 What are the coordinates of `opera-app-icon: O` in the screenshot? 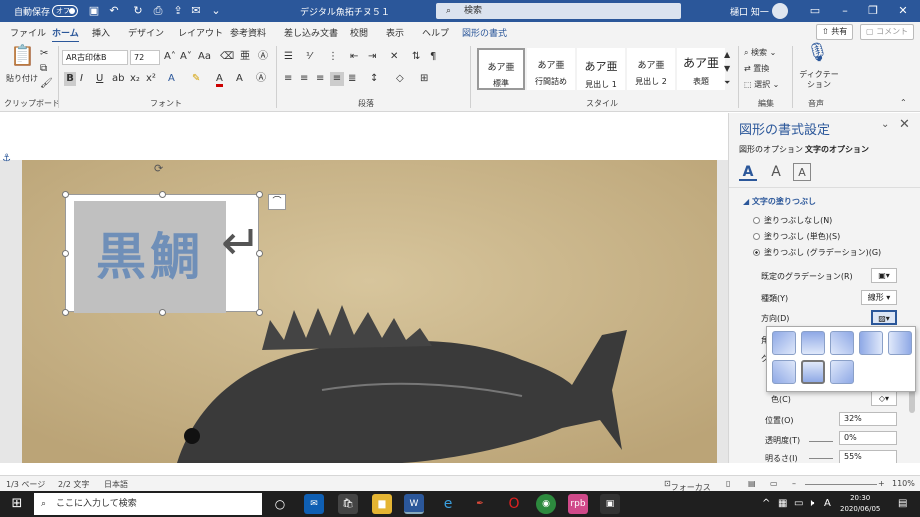 It's located at (514, 504).